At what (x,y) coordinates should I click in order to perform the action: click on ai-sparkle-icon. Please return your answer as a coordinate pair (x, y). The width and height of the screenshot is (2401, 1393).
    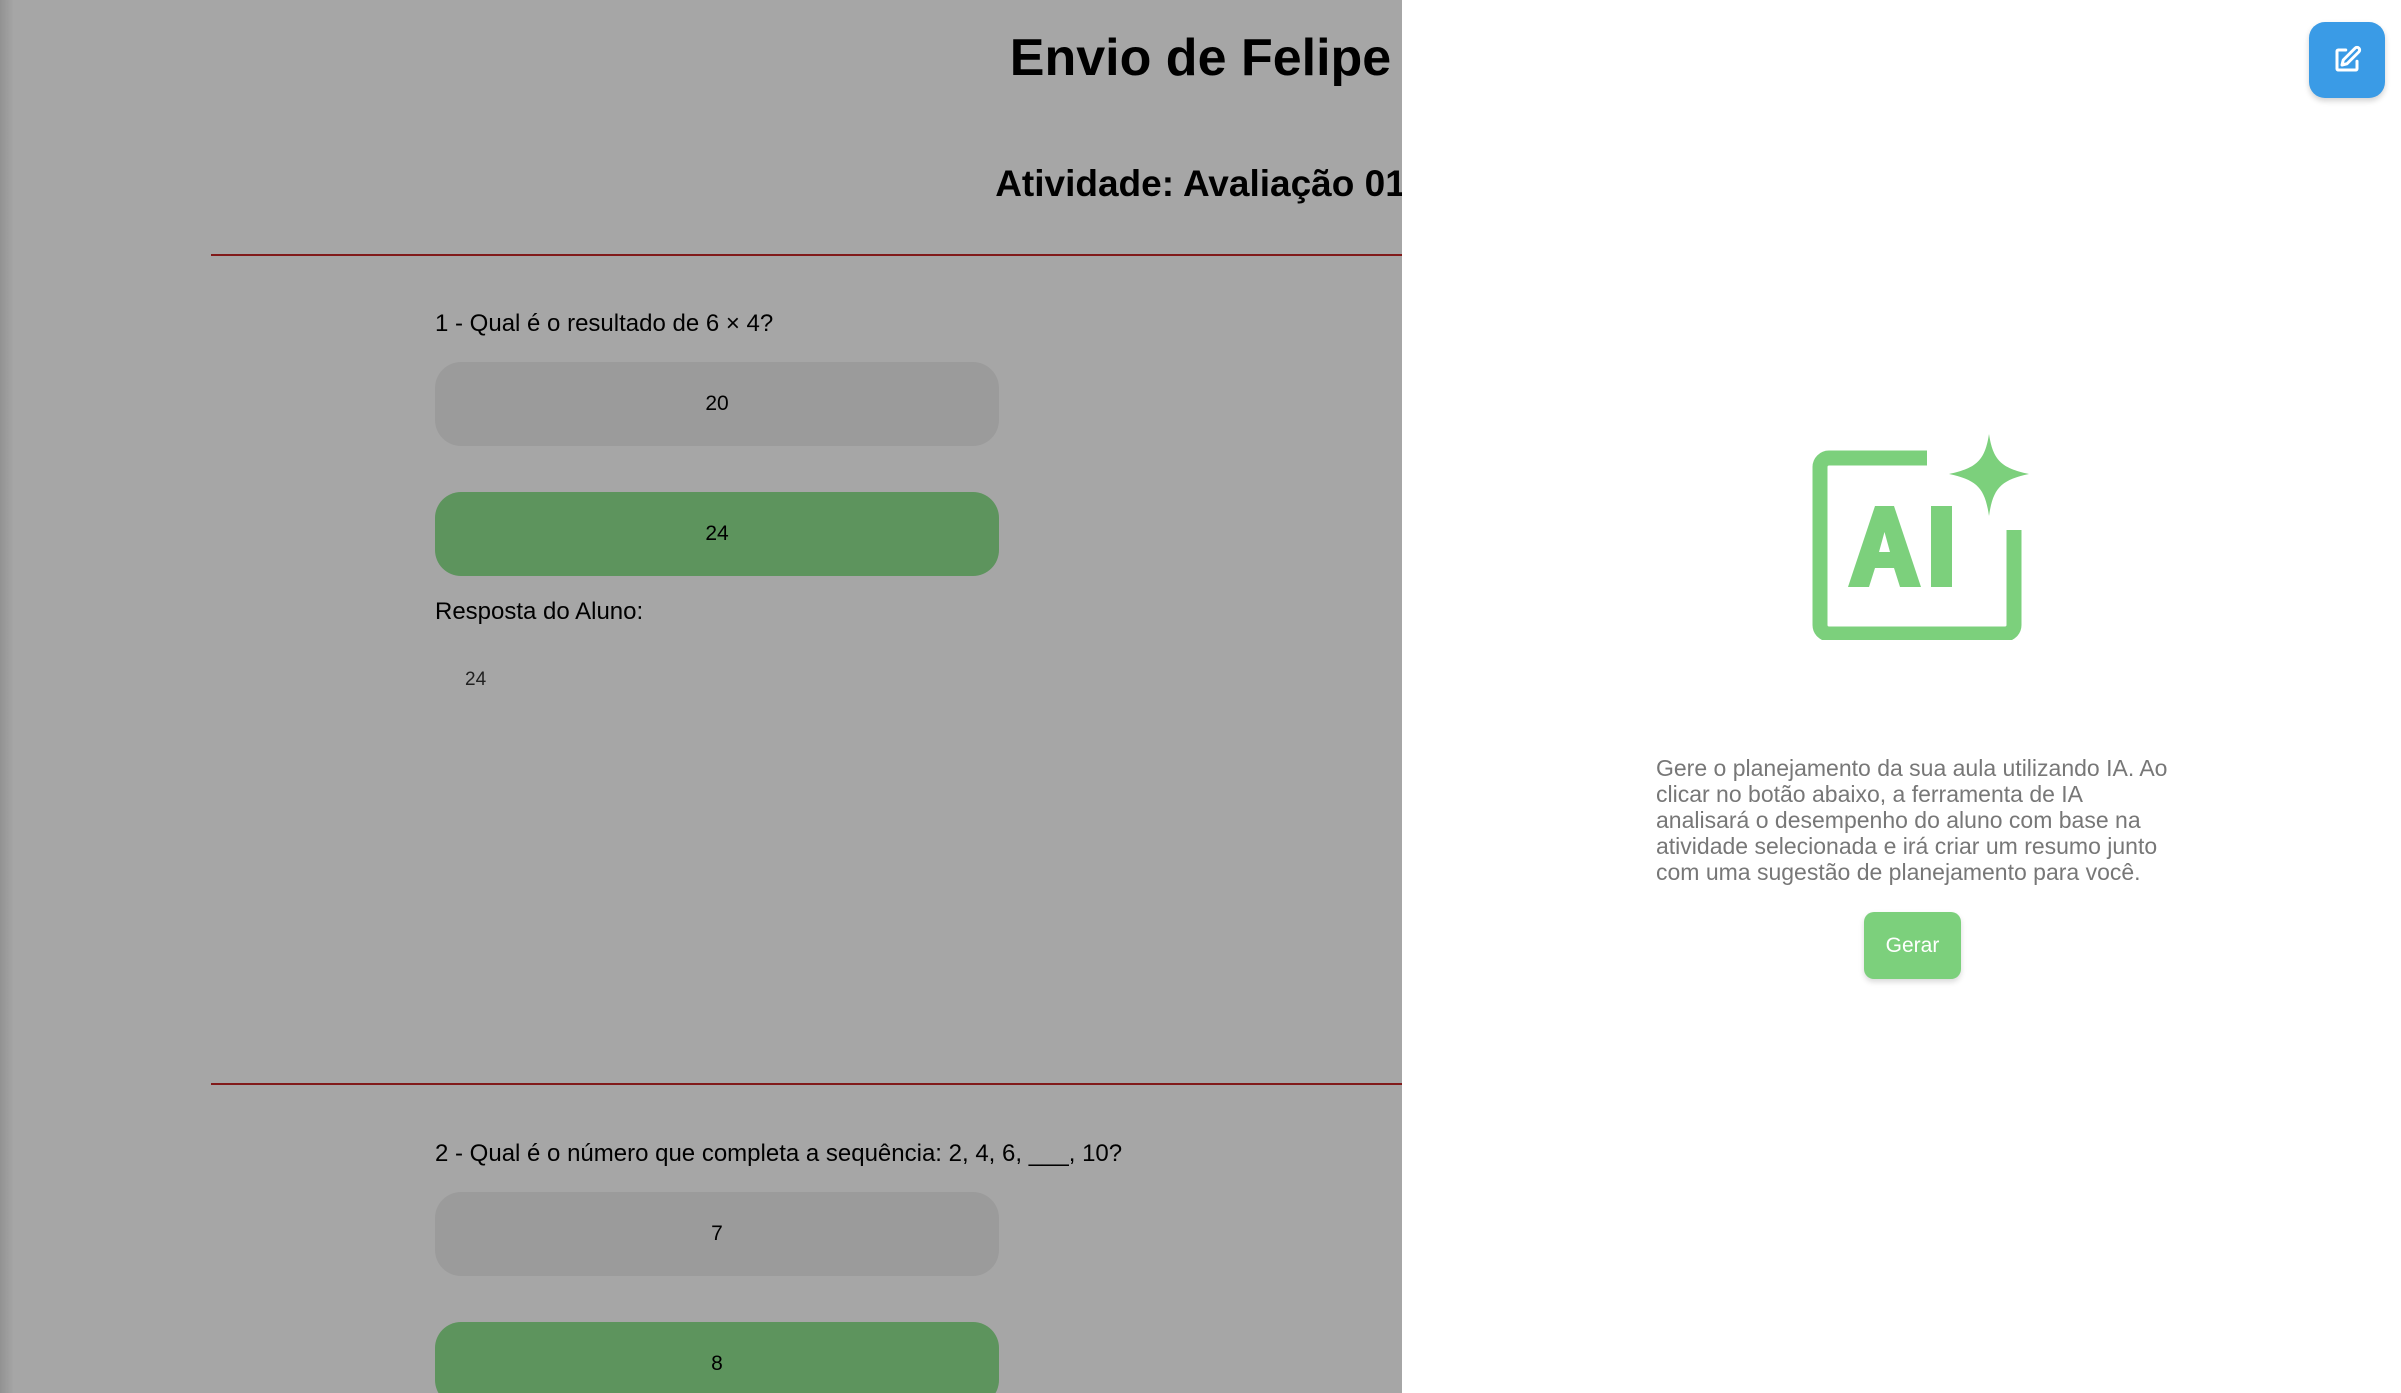
    Looking at the image, I should click on (1920, 537).